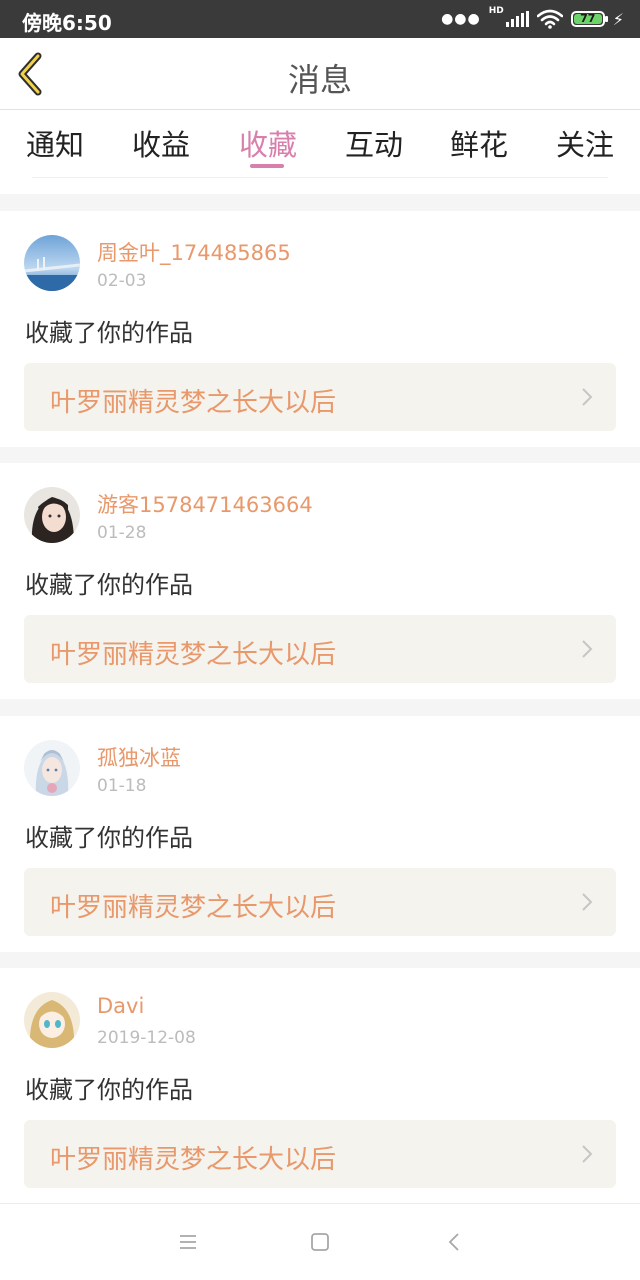  Describe the element at coordinates (374, 143) in the screenshot. I see `tab-interactions: 互动` at that location.